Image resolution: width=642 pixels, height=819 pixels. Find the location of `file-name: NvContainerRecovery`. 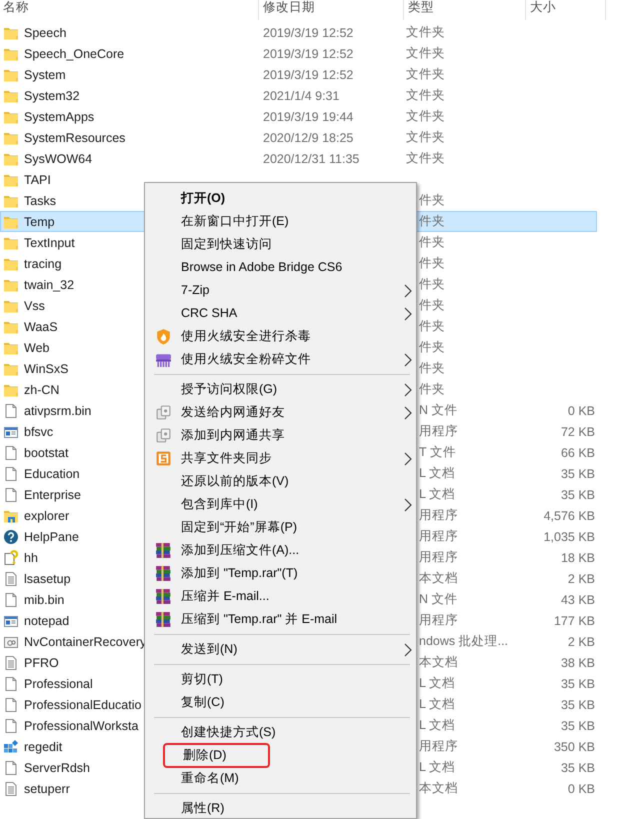

file-name: NvContainerRecovery is located at coordinates (85, 641).